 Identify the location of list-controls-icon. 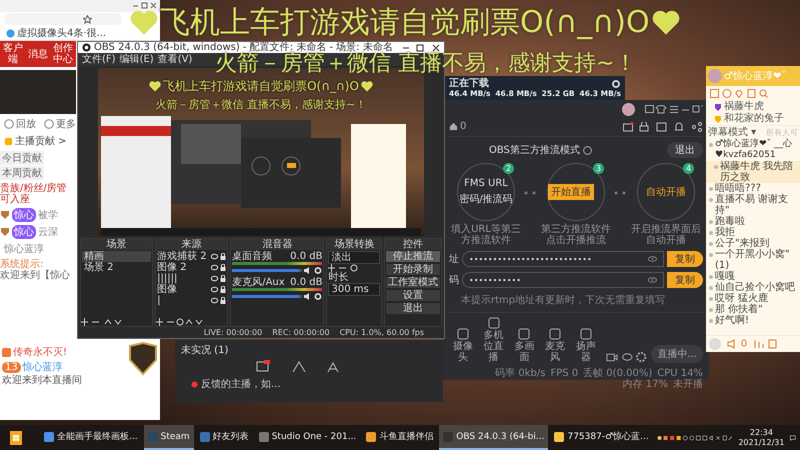
(343, 268).